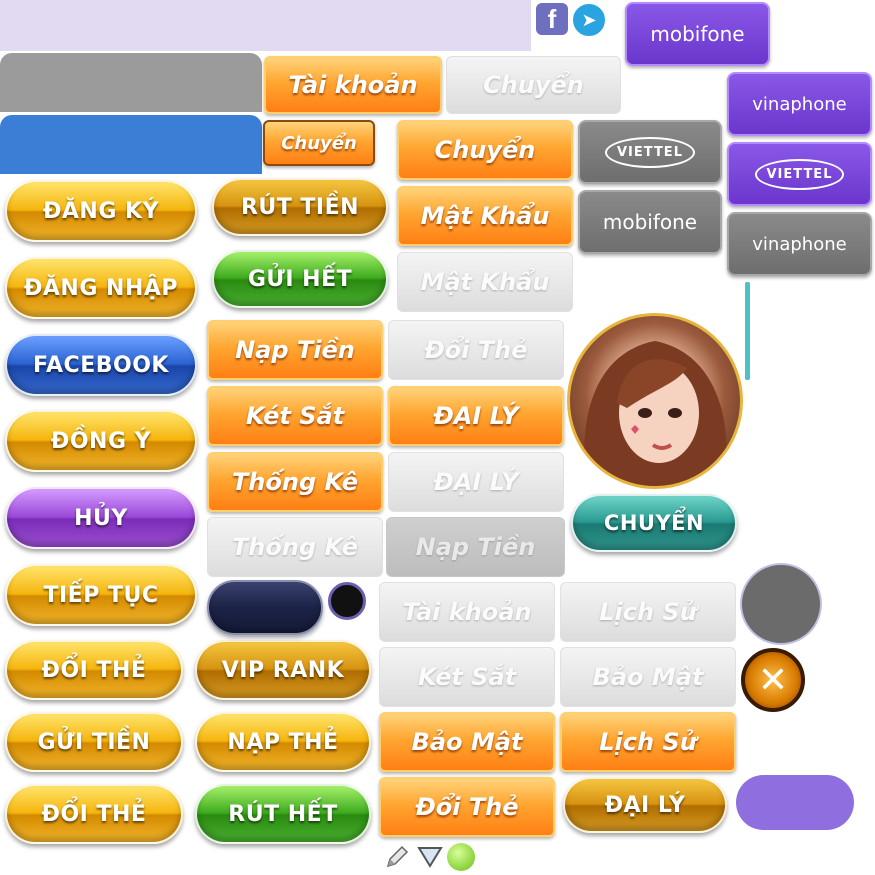  I want to click on tab-ket-sat: Két Sắt, so click(295, 416).